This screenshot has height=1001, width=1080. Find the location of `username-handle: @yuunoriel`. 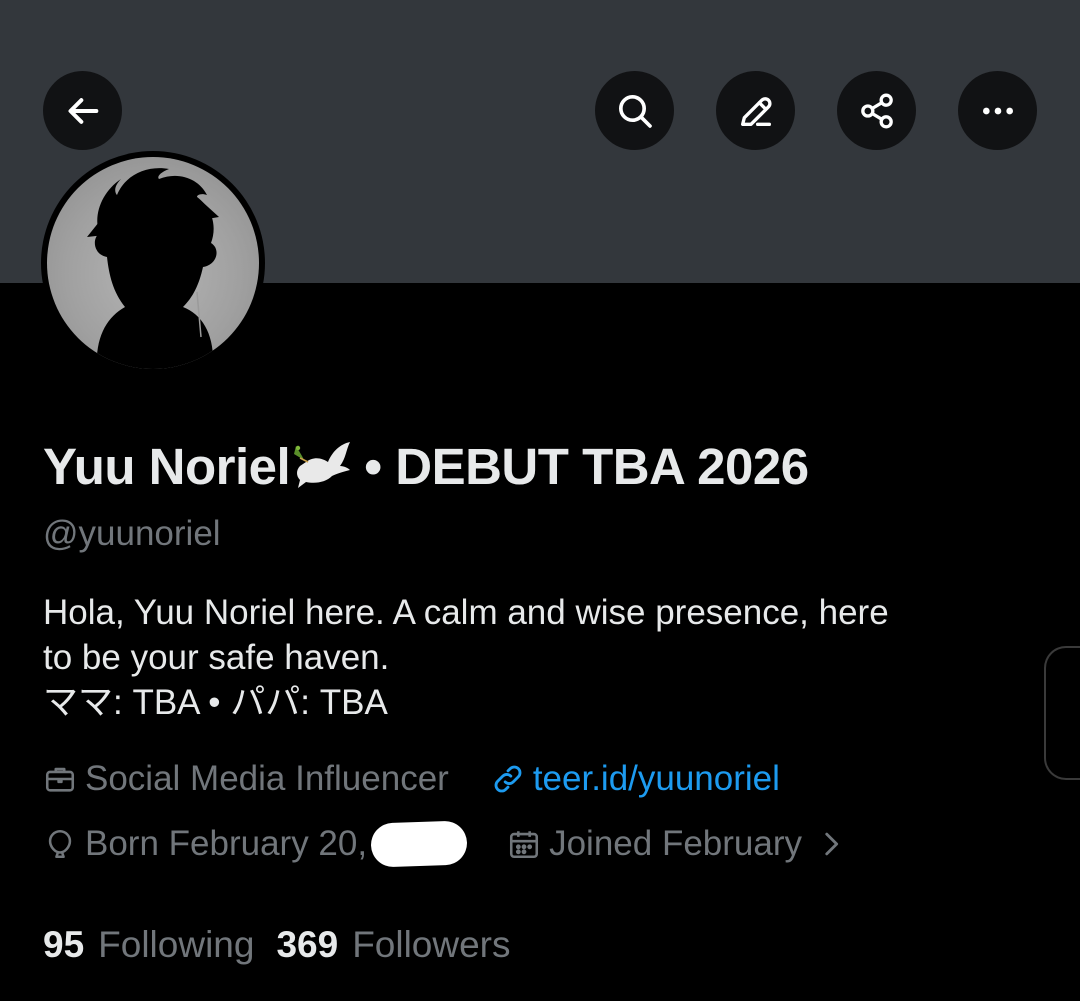

username-handle: @yuunoriel is located at coordinates (132, 533).